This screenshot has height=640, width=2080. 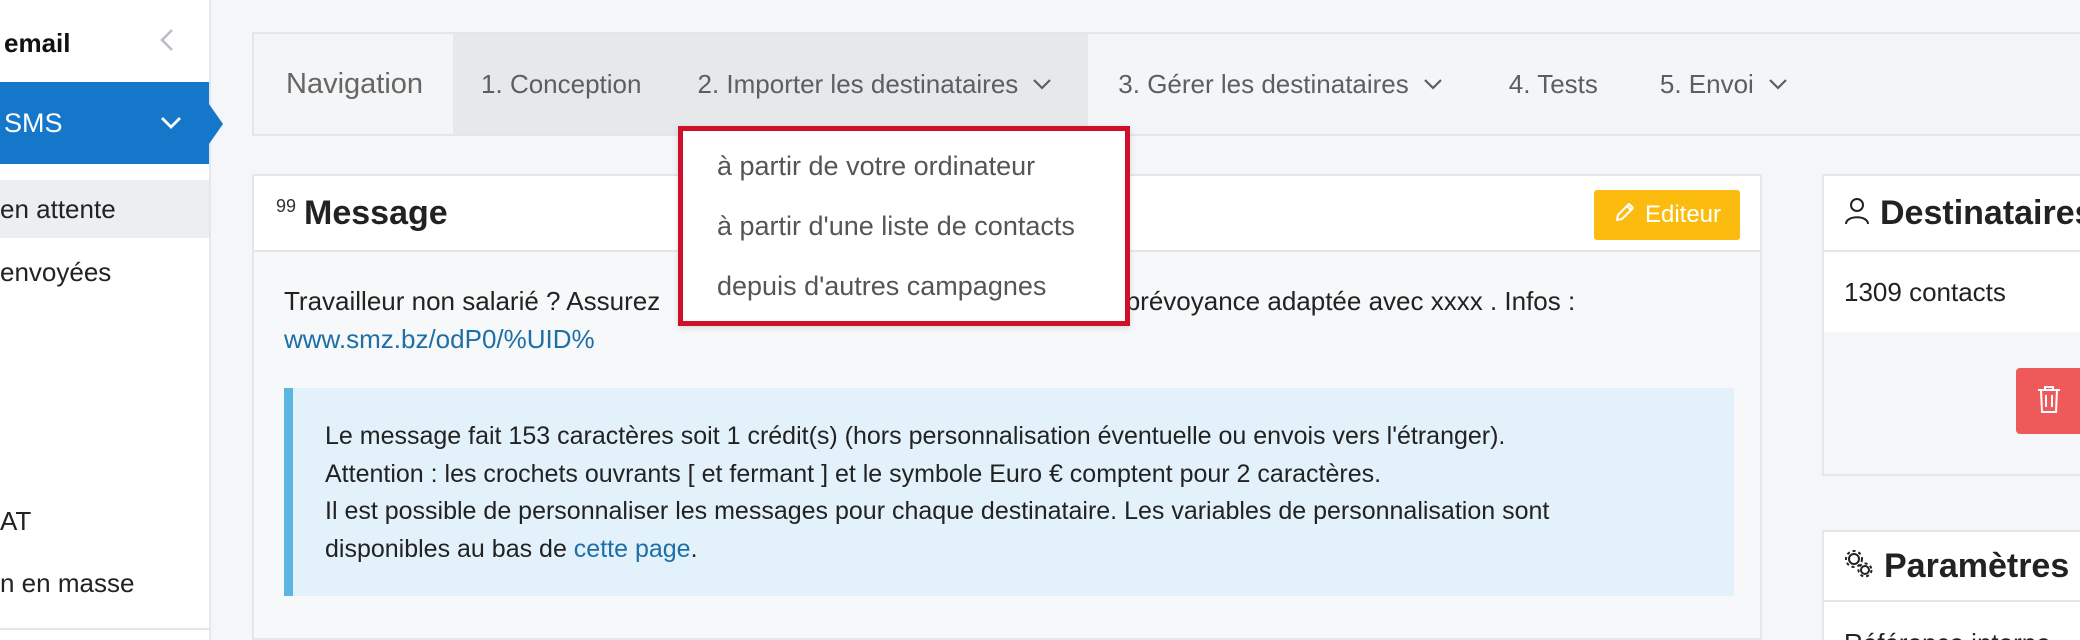 I want to click on sidebar-item-bulk: n en masse, so click(x=104, y=583).